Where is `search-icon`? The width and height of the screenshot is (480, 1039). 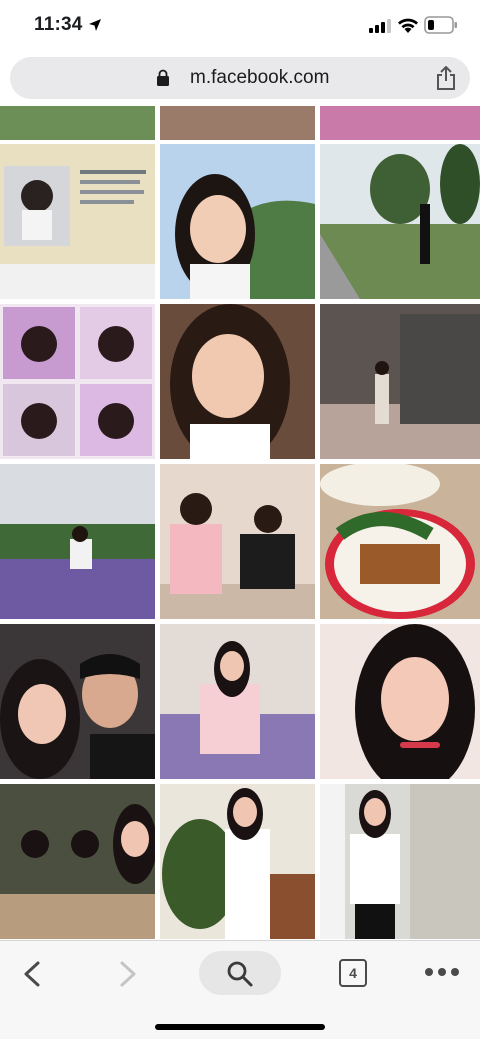 search-icon is located at coordinates (240, 974).